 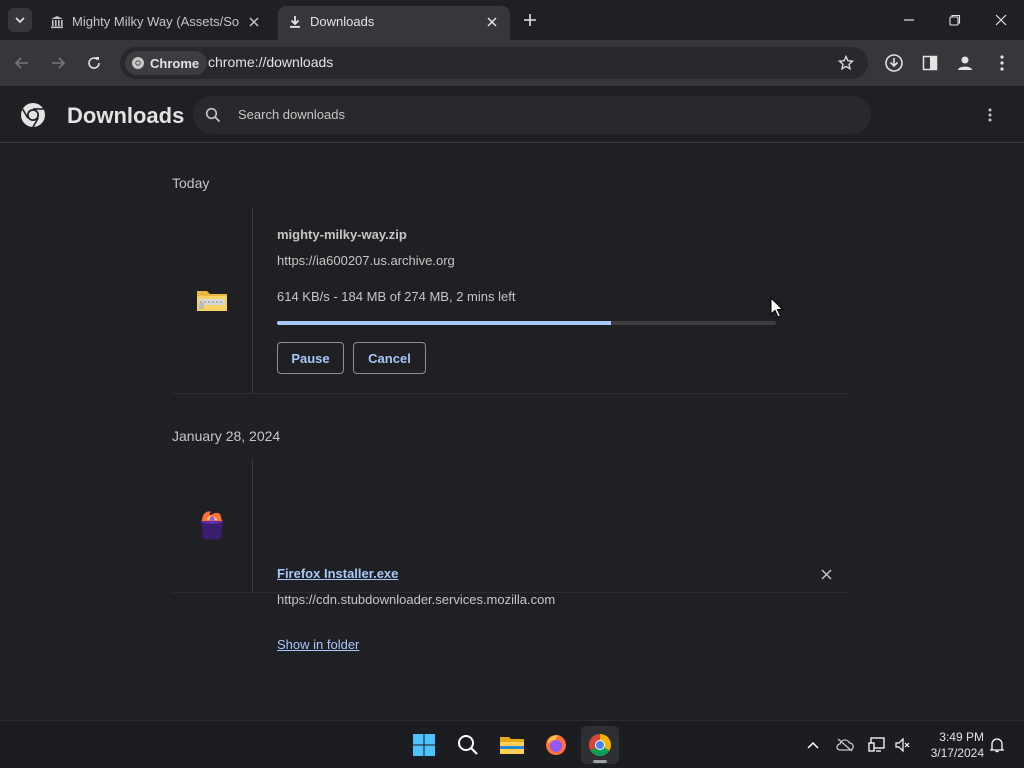 I want to click on restore-button, so click(x=955, y=20).